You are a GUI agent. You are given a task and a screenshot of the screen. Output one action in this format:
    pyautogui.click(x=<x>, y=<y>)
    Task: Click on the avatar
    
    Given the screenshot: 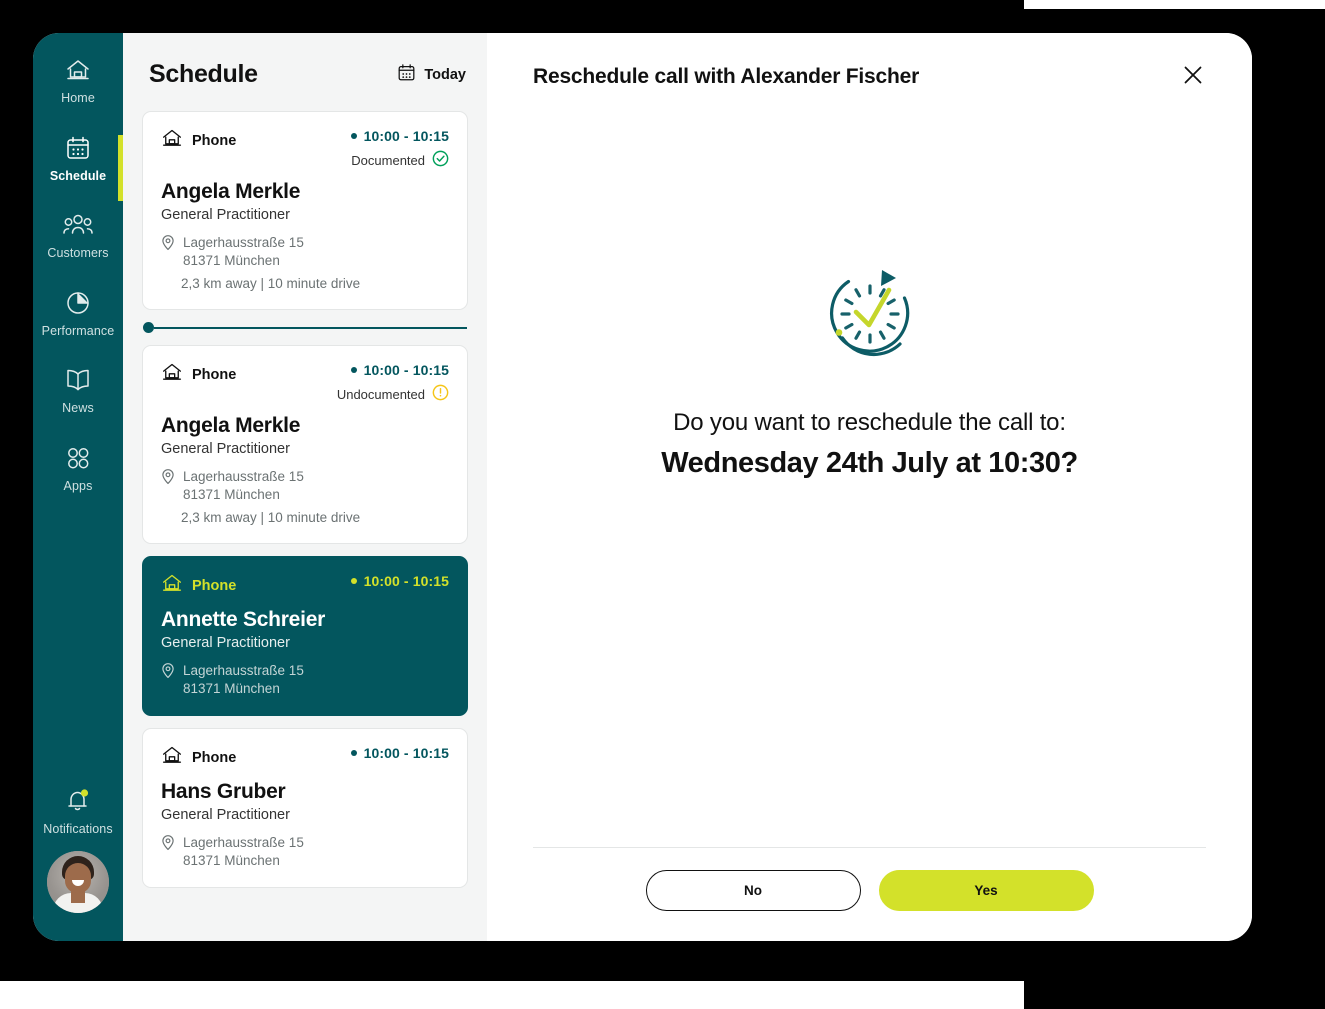 What is the action you would take?
    pyautogui.click(x=78, y=882)
    